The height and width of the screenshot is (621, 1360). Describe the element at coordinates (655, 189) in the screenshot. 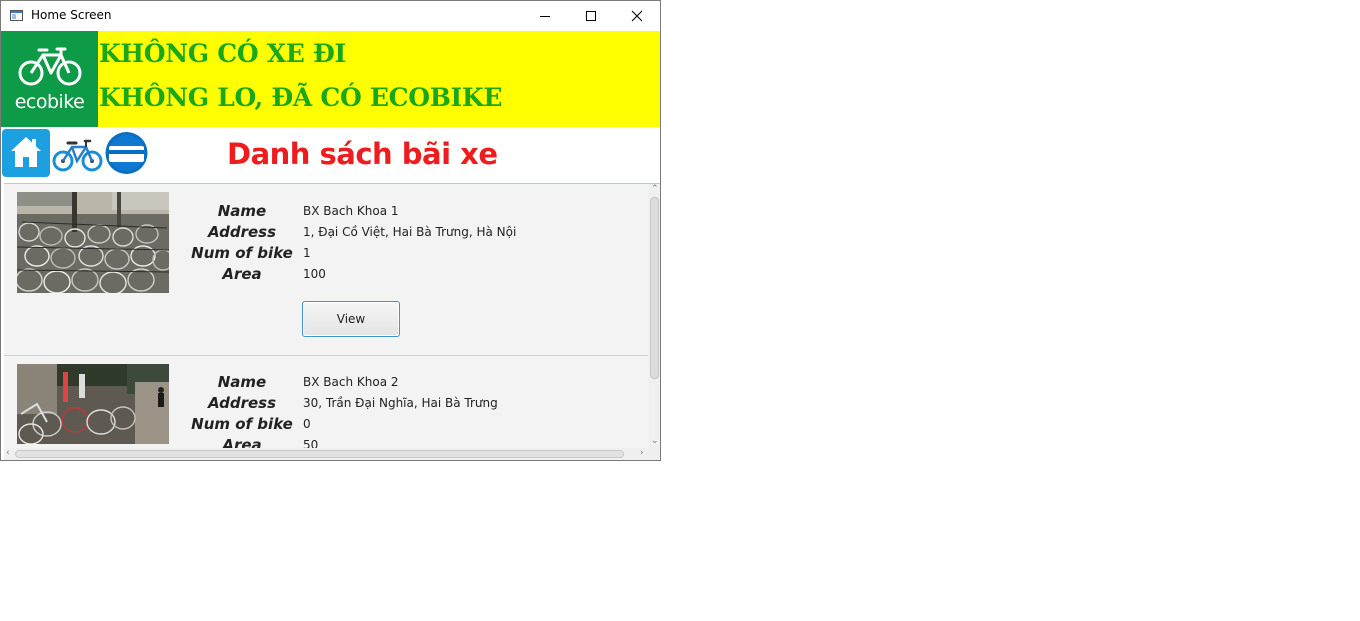

I see `scroll-up-icon: ⌃` at that location.